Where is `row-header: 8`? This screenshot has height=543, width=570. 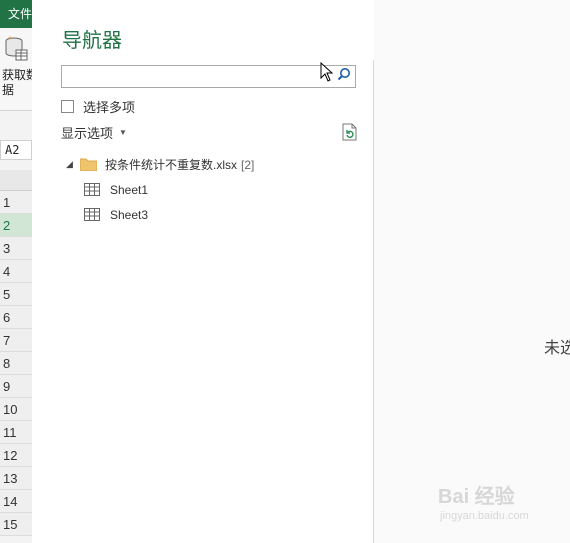 row-header: 8 is located at coordinates (16, 363).